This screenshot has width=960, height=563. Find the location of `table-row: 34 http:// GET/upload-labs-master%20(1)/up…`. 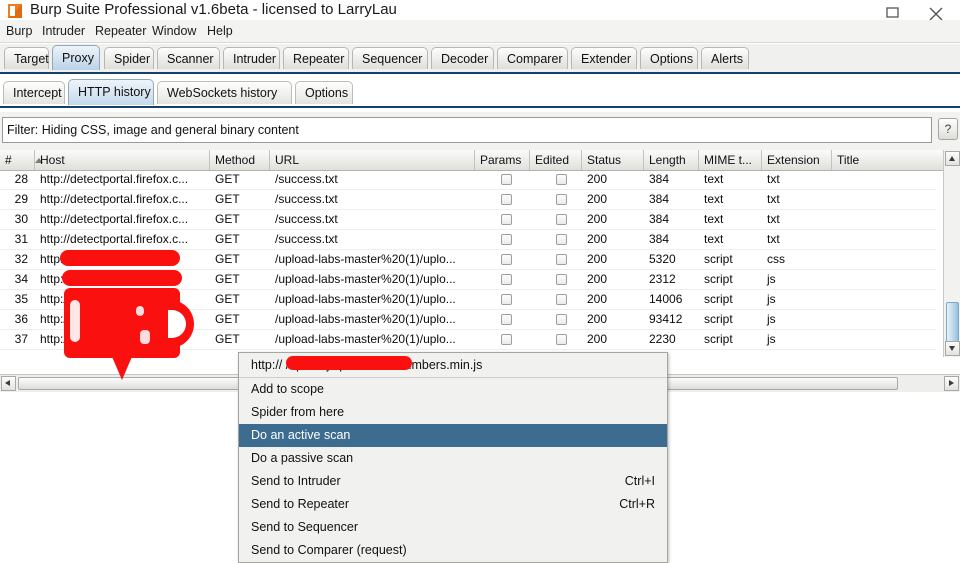

table-row: 34 http:// GET/upload-labs-master%20(1)/up… is located at coordinates (468, 279).